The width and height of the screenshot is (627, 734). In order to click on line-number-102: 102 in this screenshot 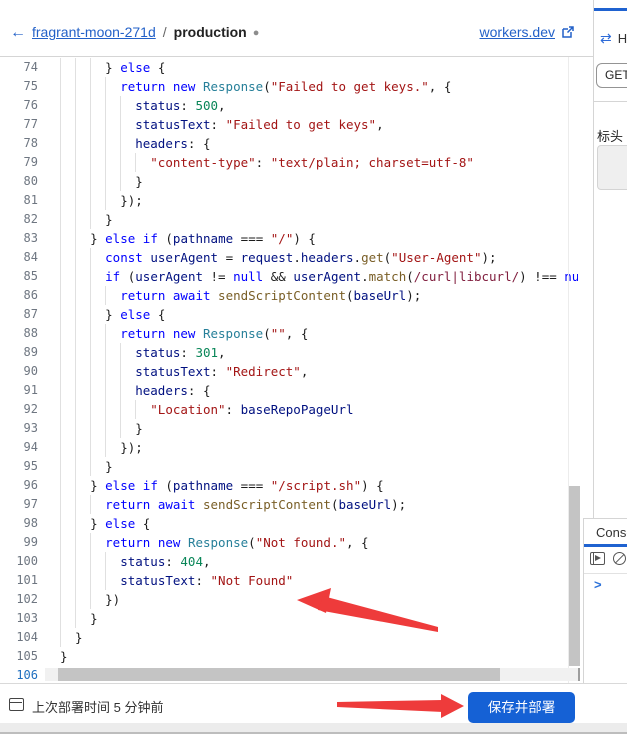, I will do `click(19, 599)`.